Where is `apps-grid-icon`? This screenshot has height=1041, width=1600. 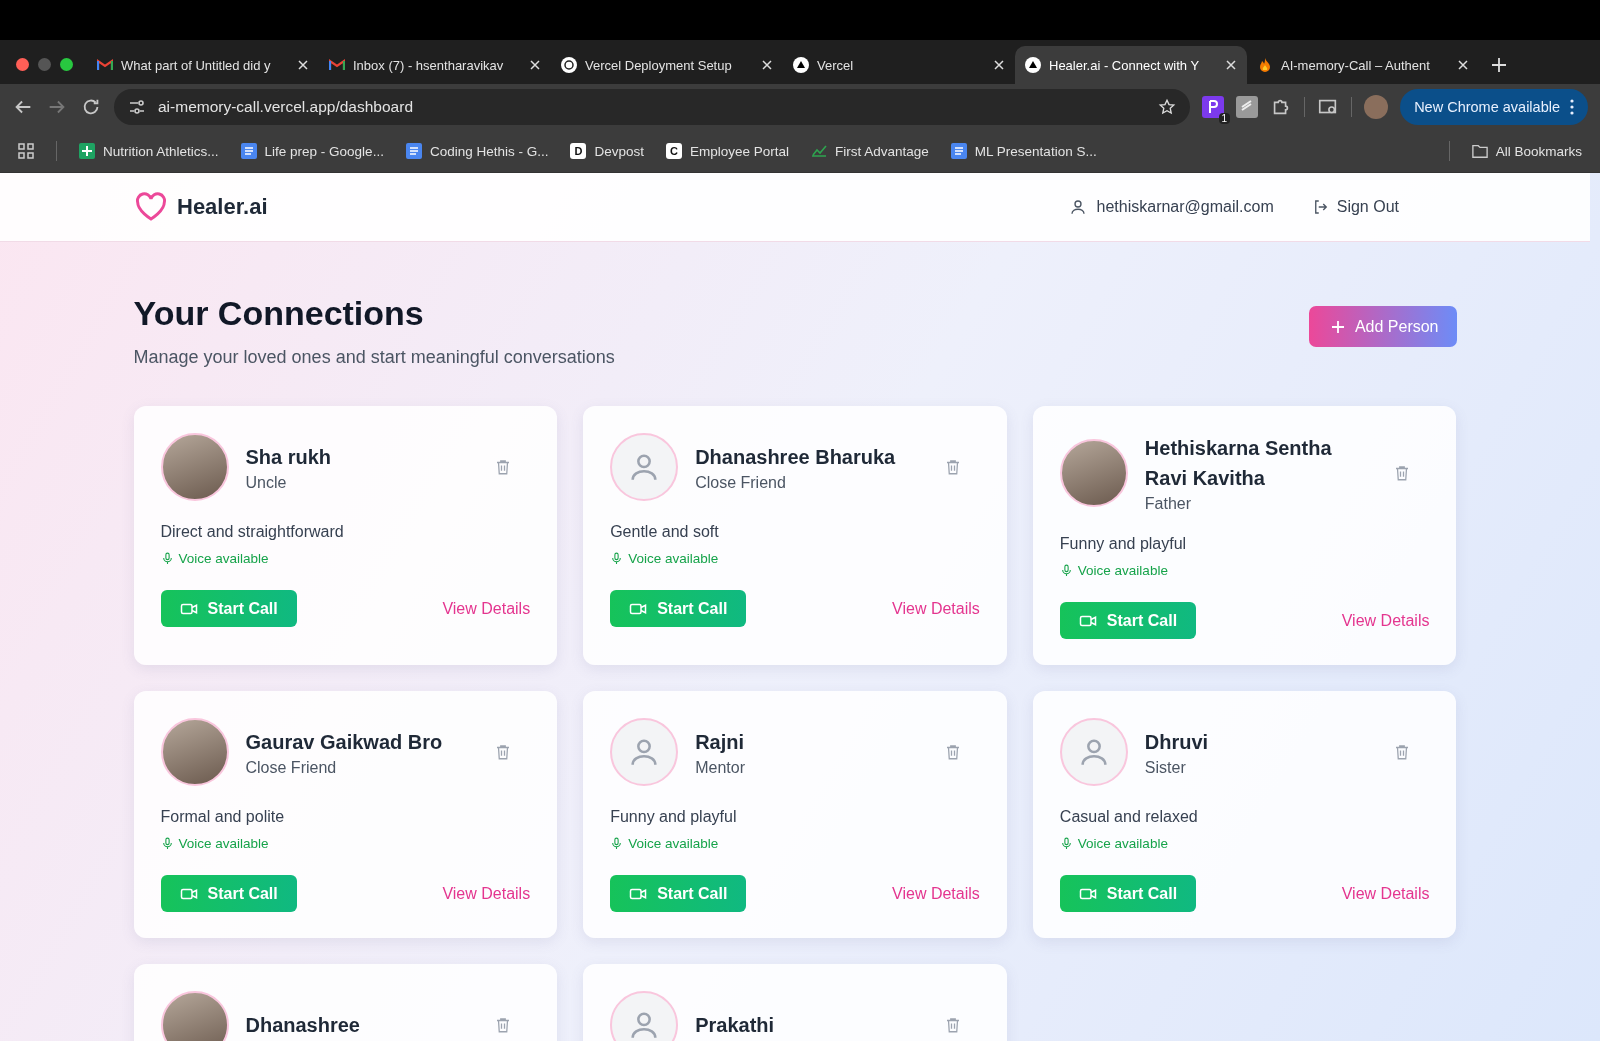 apps-grid-icon is located at coordinates (26, 151).